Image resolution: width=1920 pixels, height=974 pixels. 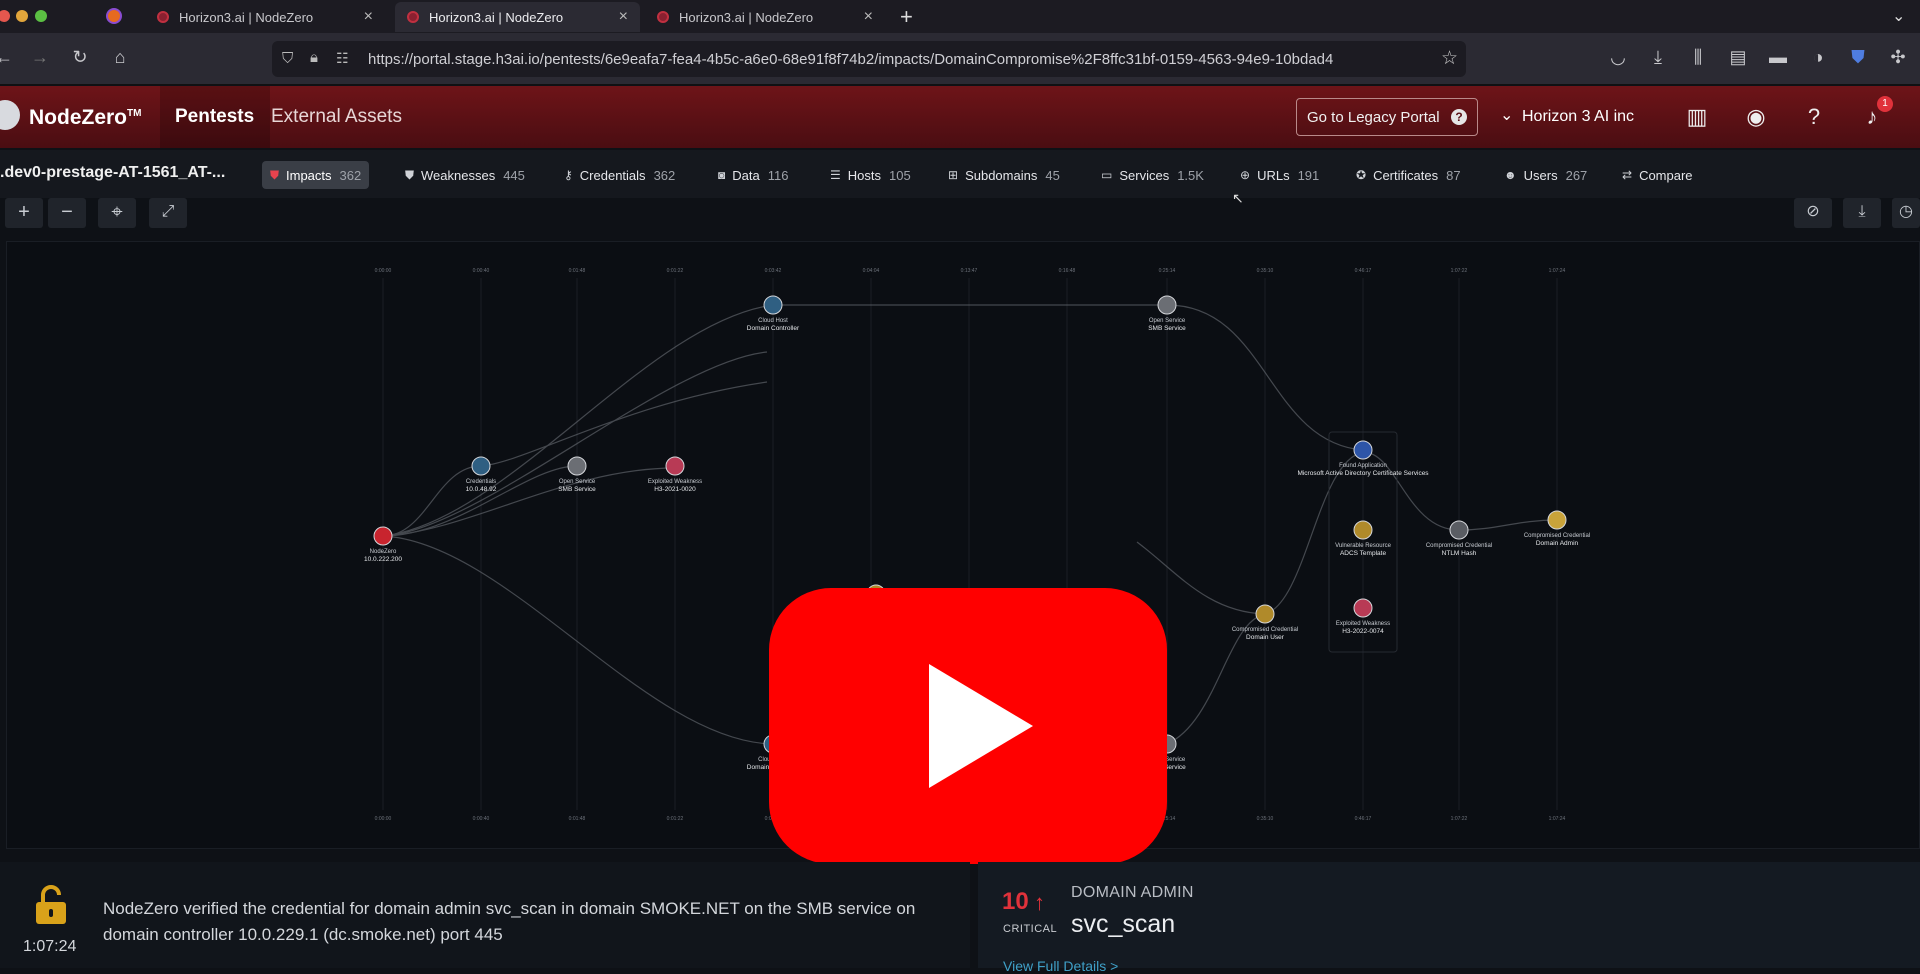 What do you see at coordinates (1060, 966) in the screenshot?
I see `view-details-link: View Full Details >` at bounding box center [1060, 966].